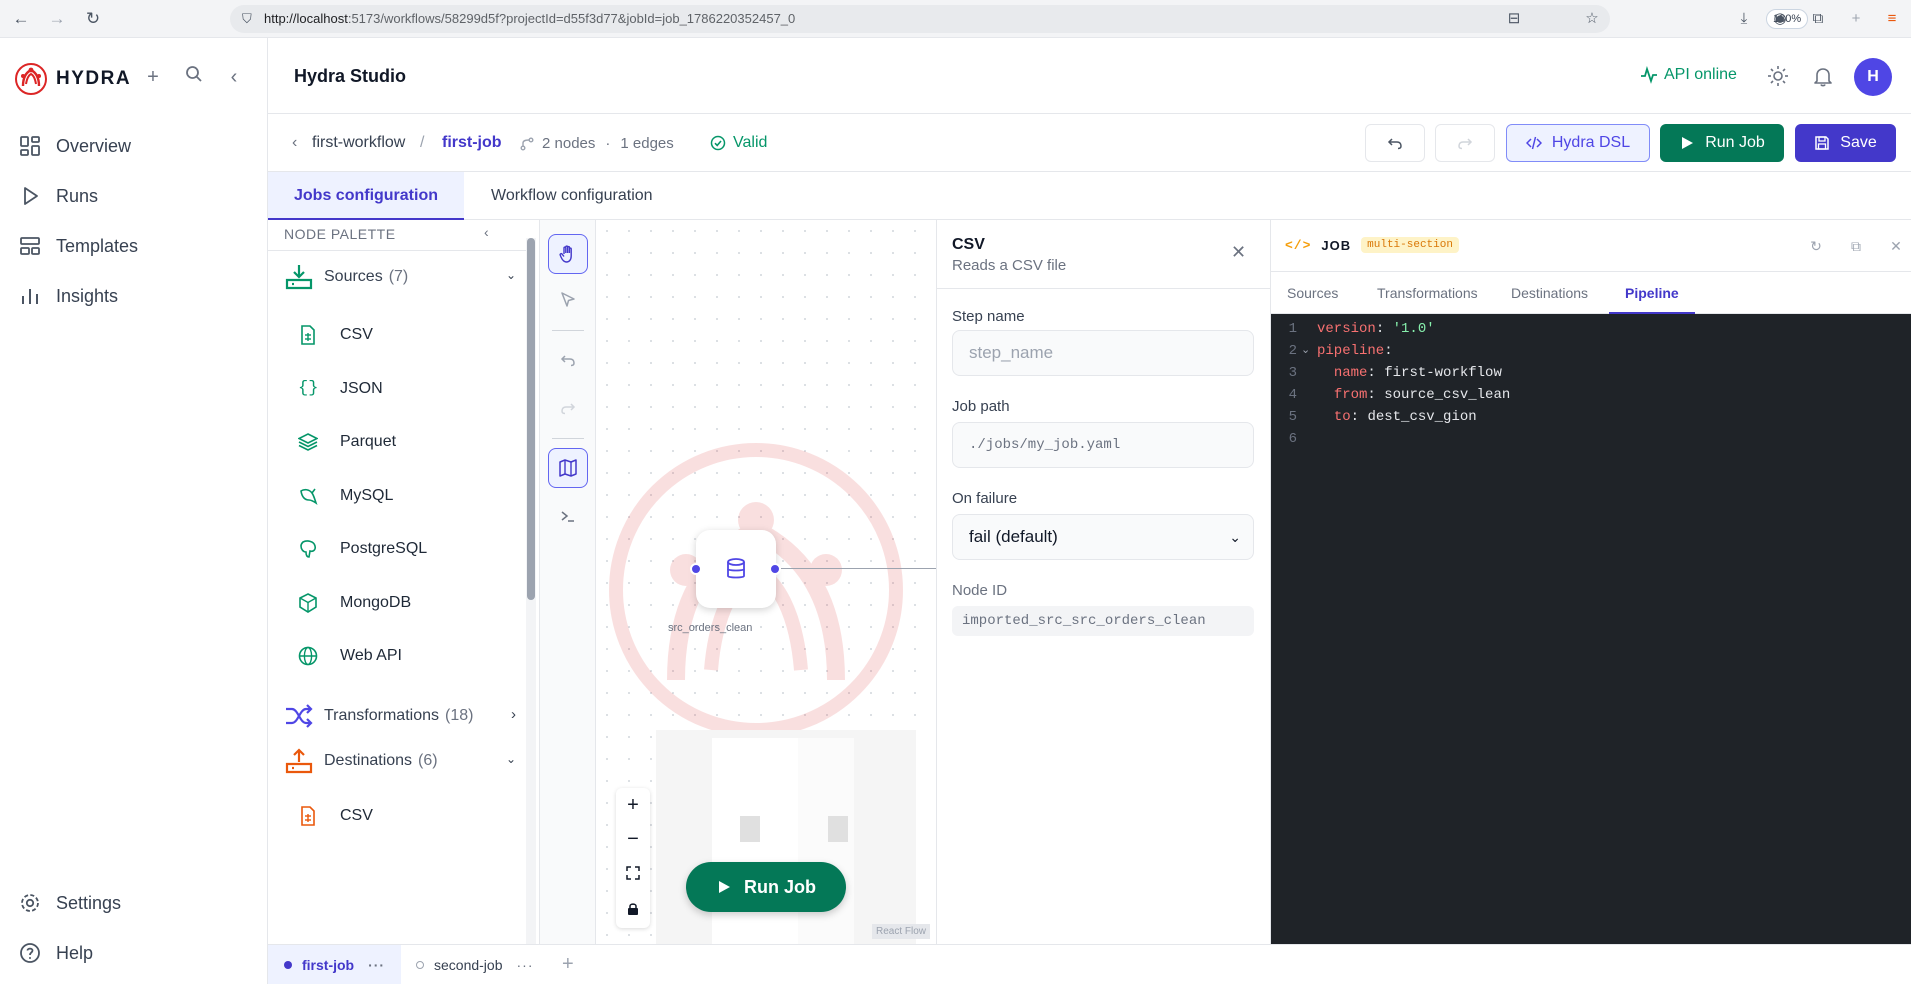 The width and height of the screenshot is (1911, 984). What do you see at coordinates (988, 316) in the screenshot?
I see `step-name-label: Step name` at bounding box center [988, 316].